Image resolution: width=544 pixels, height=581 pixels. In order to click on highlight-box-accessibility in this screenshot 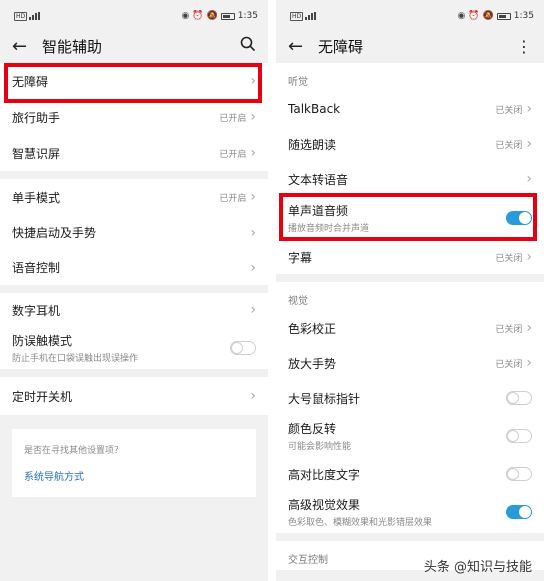, I will do `click(133, 83)`.